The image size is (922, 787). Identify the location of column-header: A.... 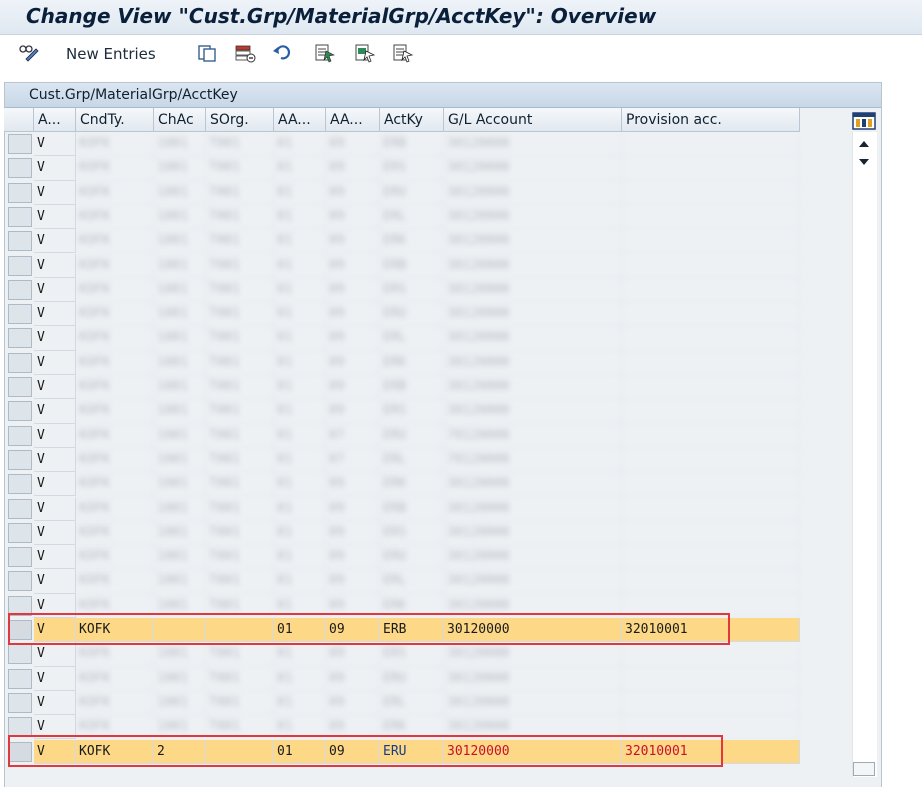
(55, 120).